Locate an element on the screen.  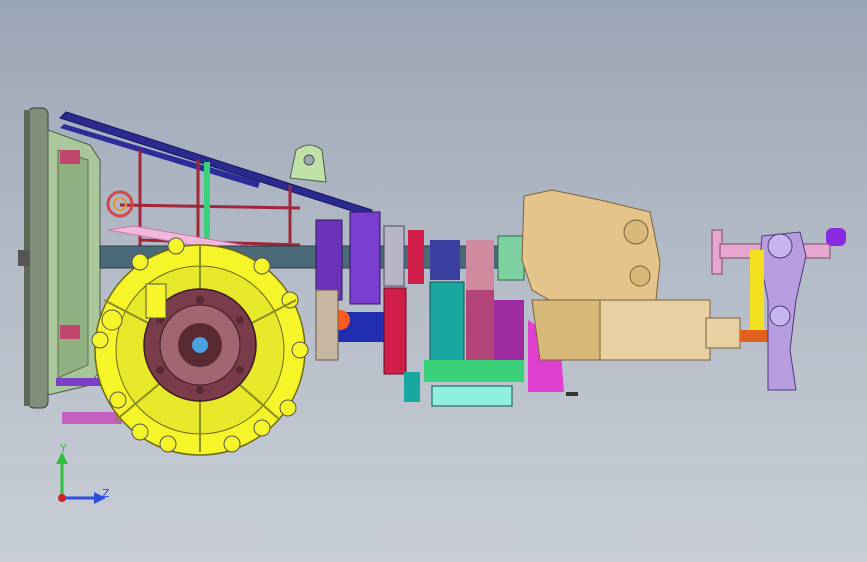
y-axis-label: Y is located at coordinates (63, 448).